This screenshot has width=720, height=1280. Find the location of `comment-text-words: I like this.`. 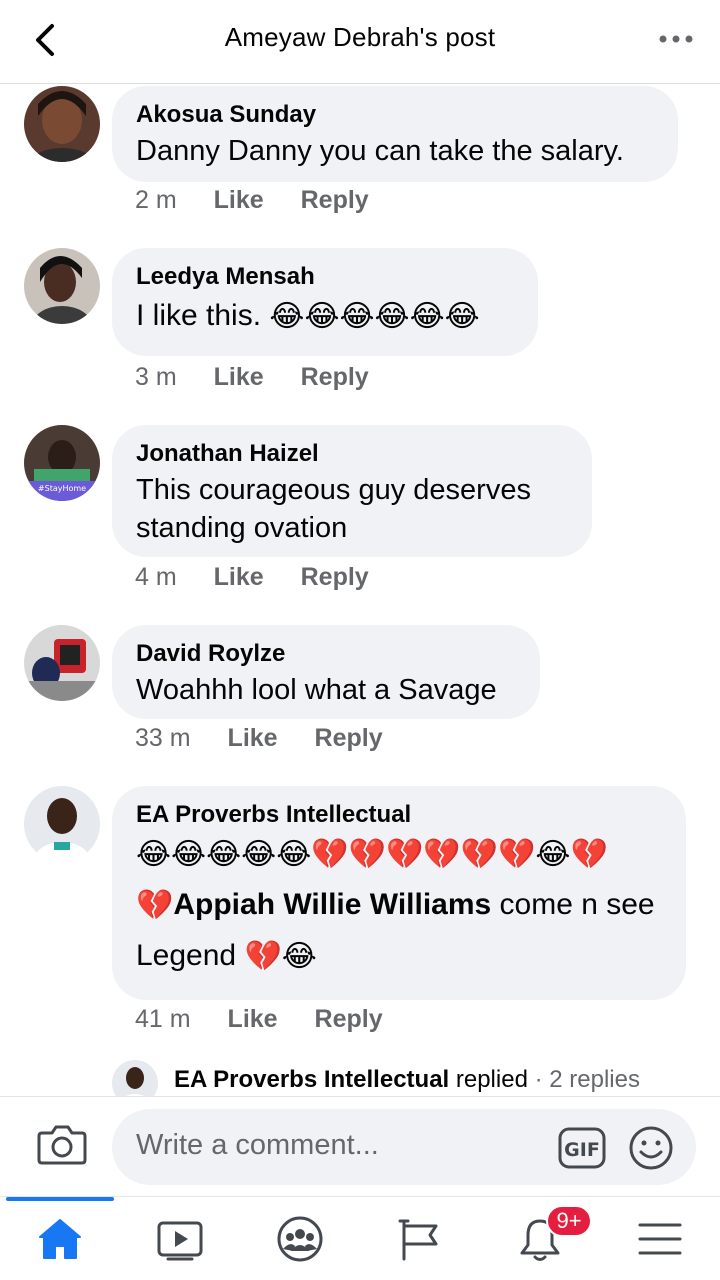

comment-text-words: I like this. is located at coordinates (199, 315).